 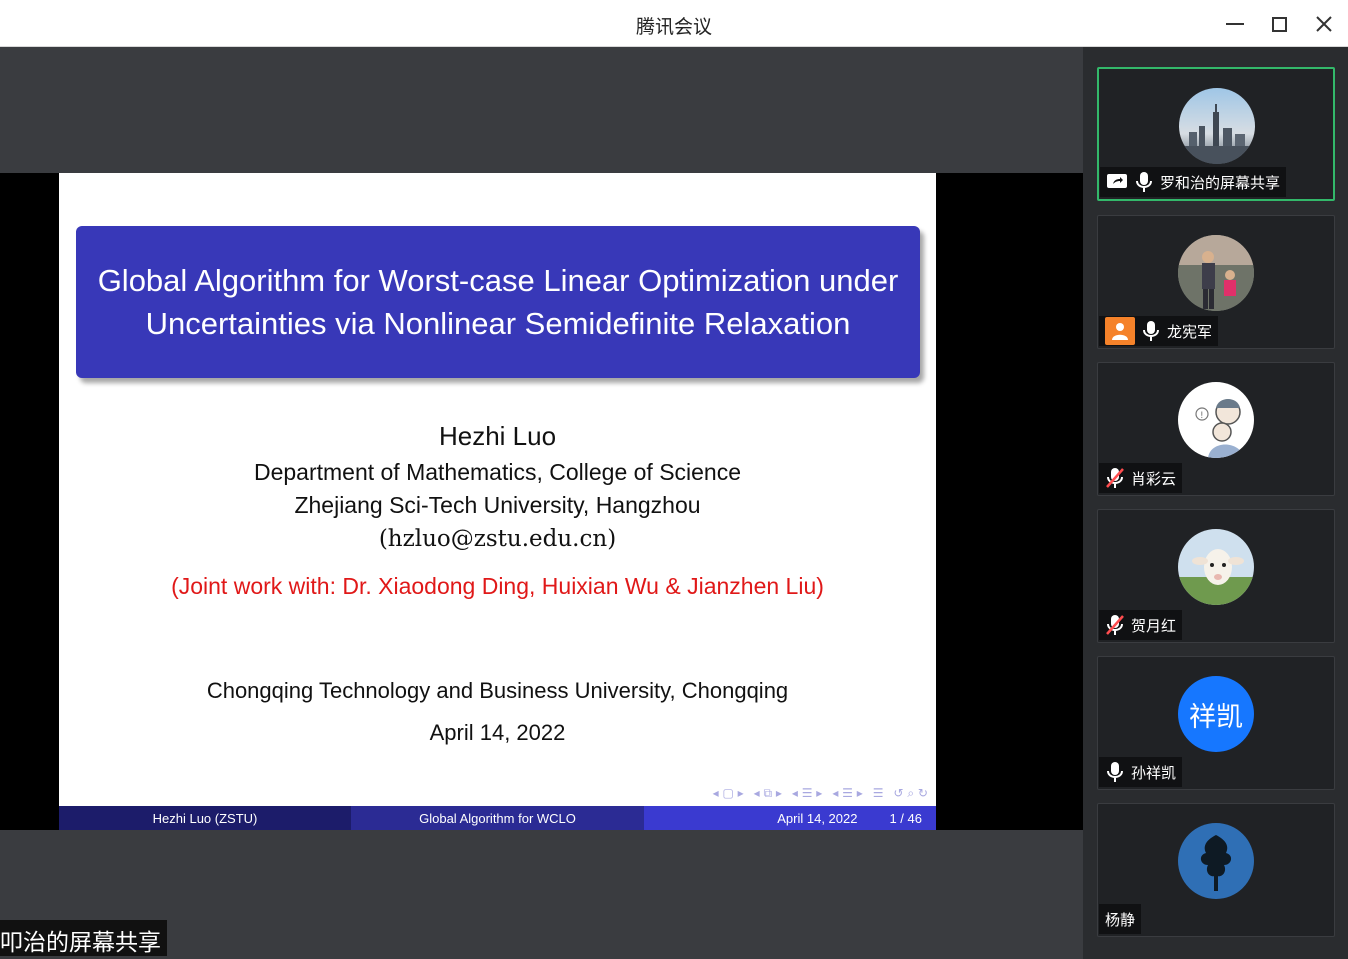 What do you see at coordinates (497, 539) in the screenshot?
I see `slide-email: (hzluo@zstu.edu.cn)` at bounding box center [497, 539].